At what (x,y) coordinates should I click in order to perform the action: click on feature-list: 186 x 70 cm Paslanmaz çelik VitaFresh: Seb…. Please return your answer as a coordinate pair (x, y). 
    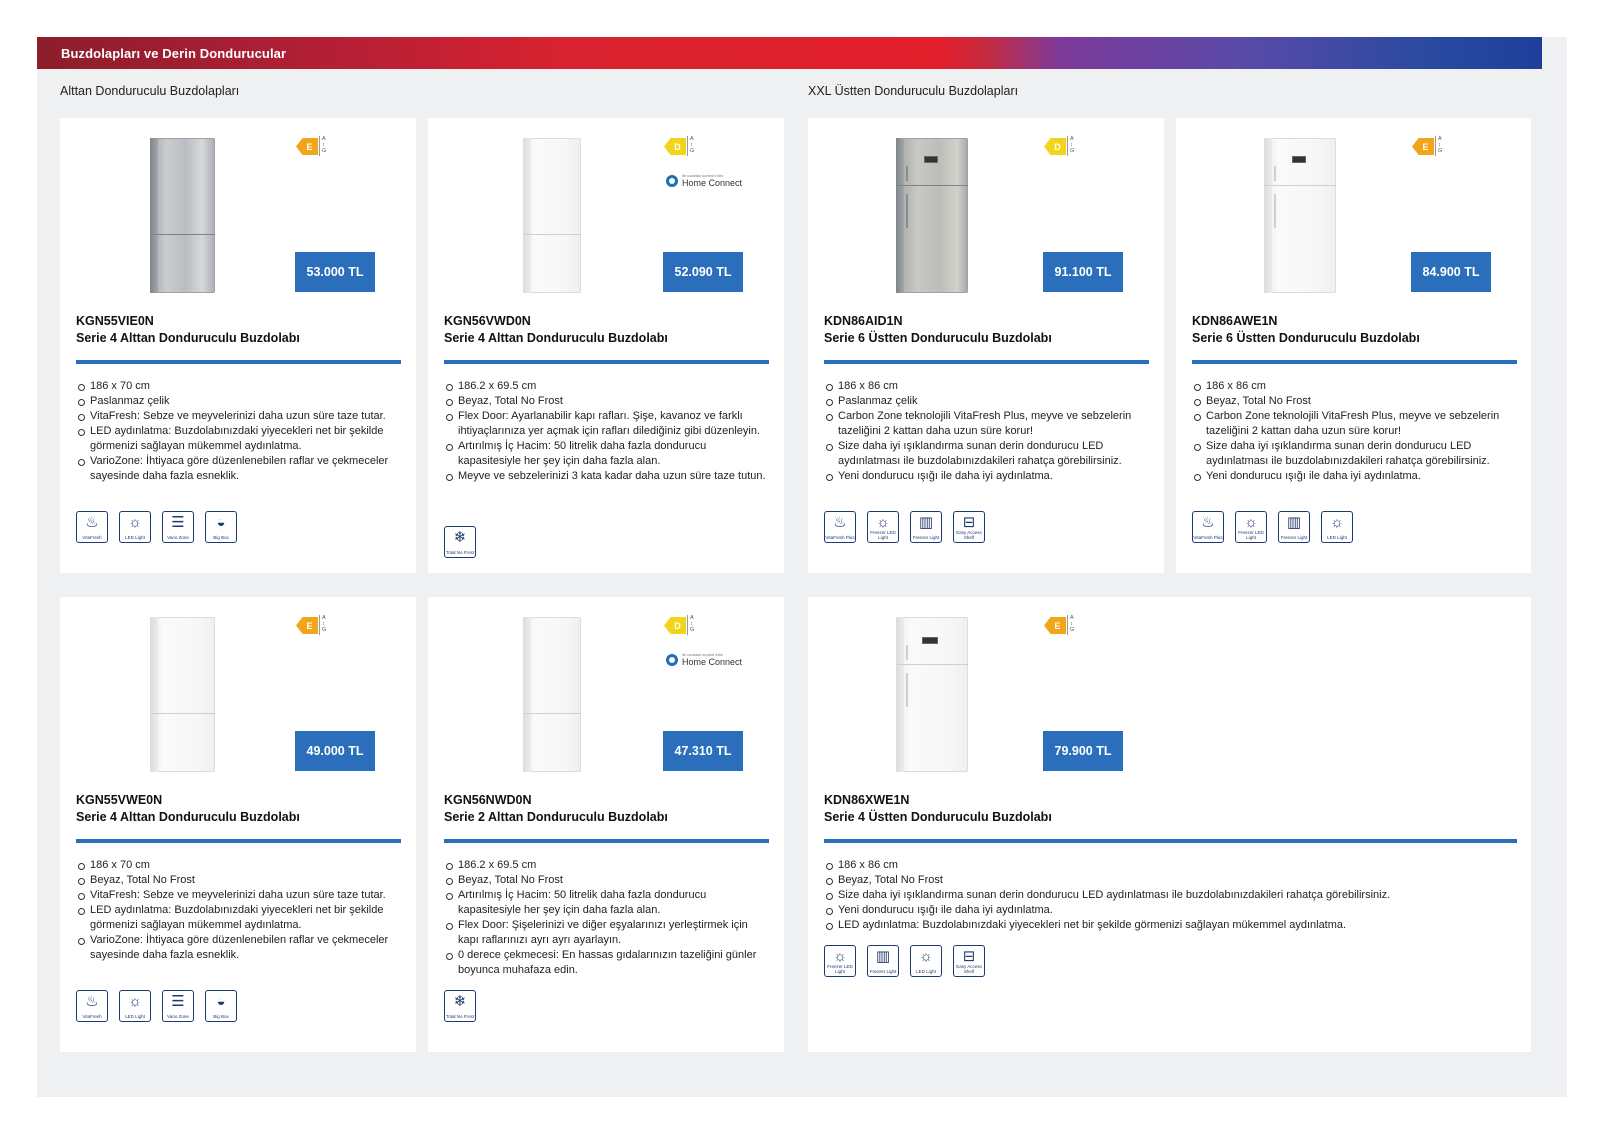
    Looking at the image, I should click on (239, 431).